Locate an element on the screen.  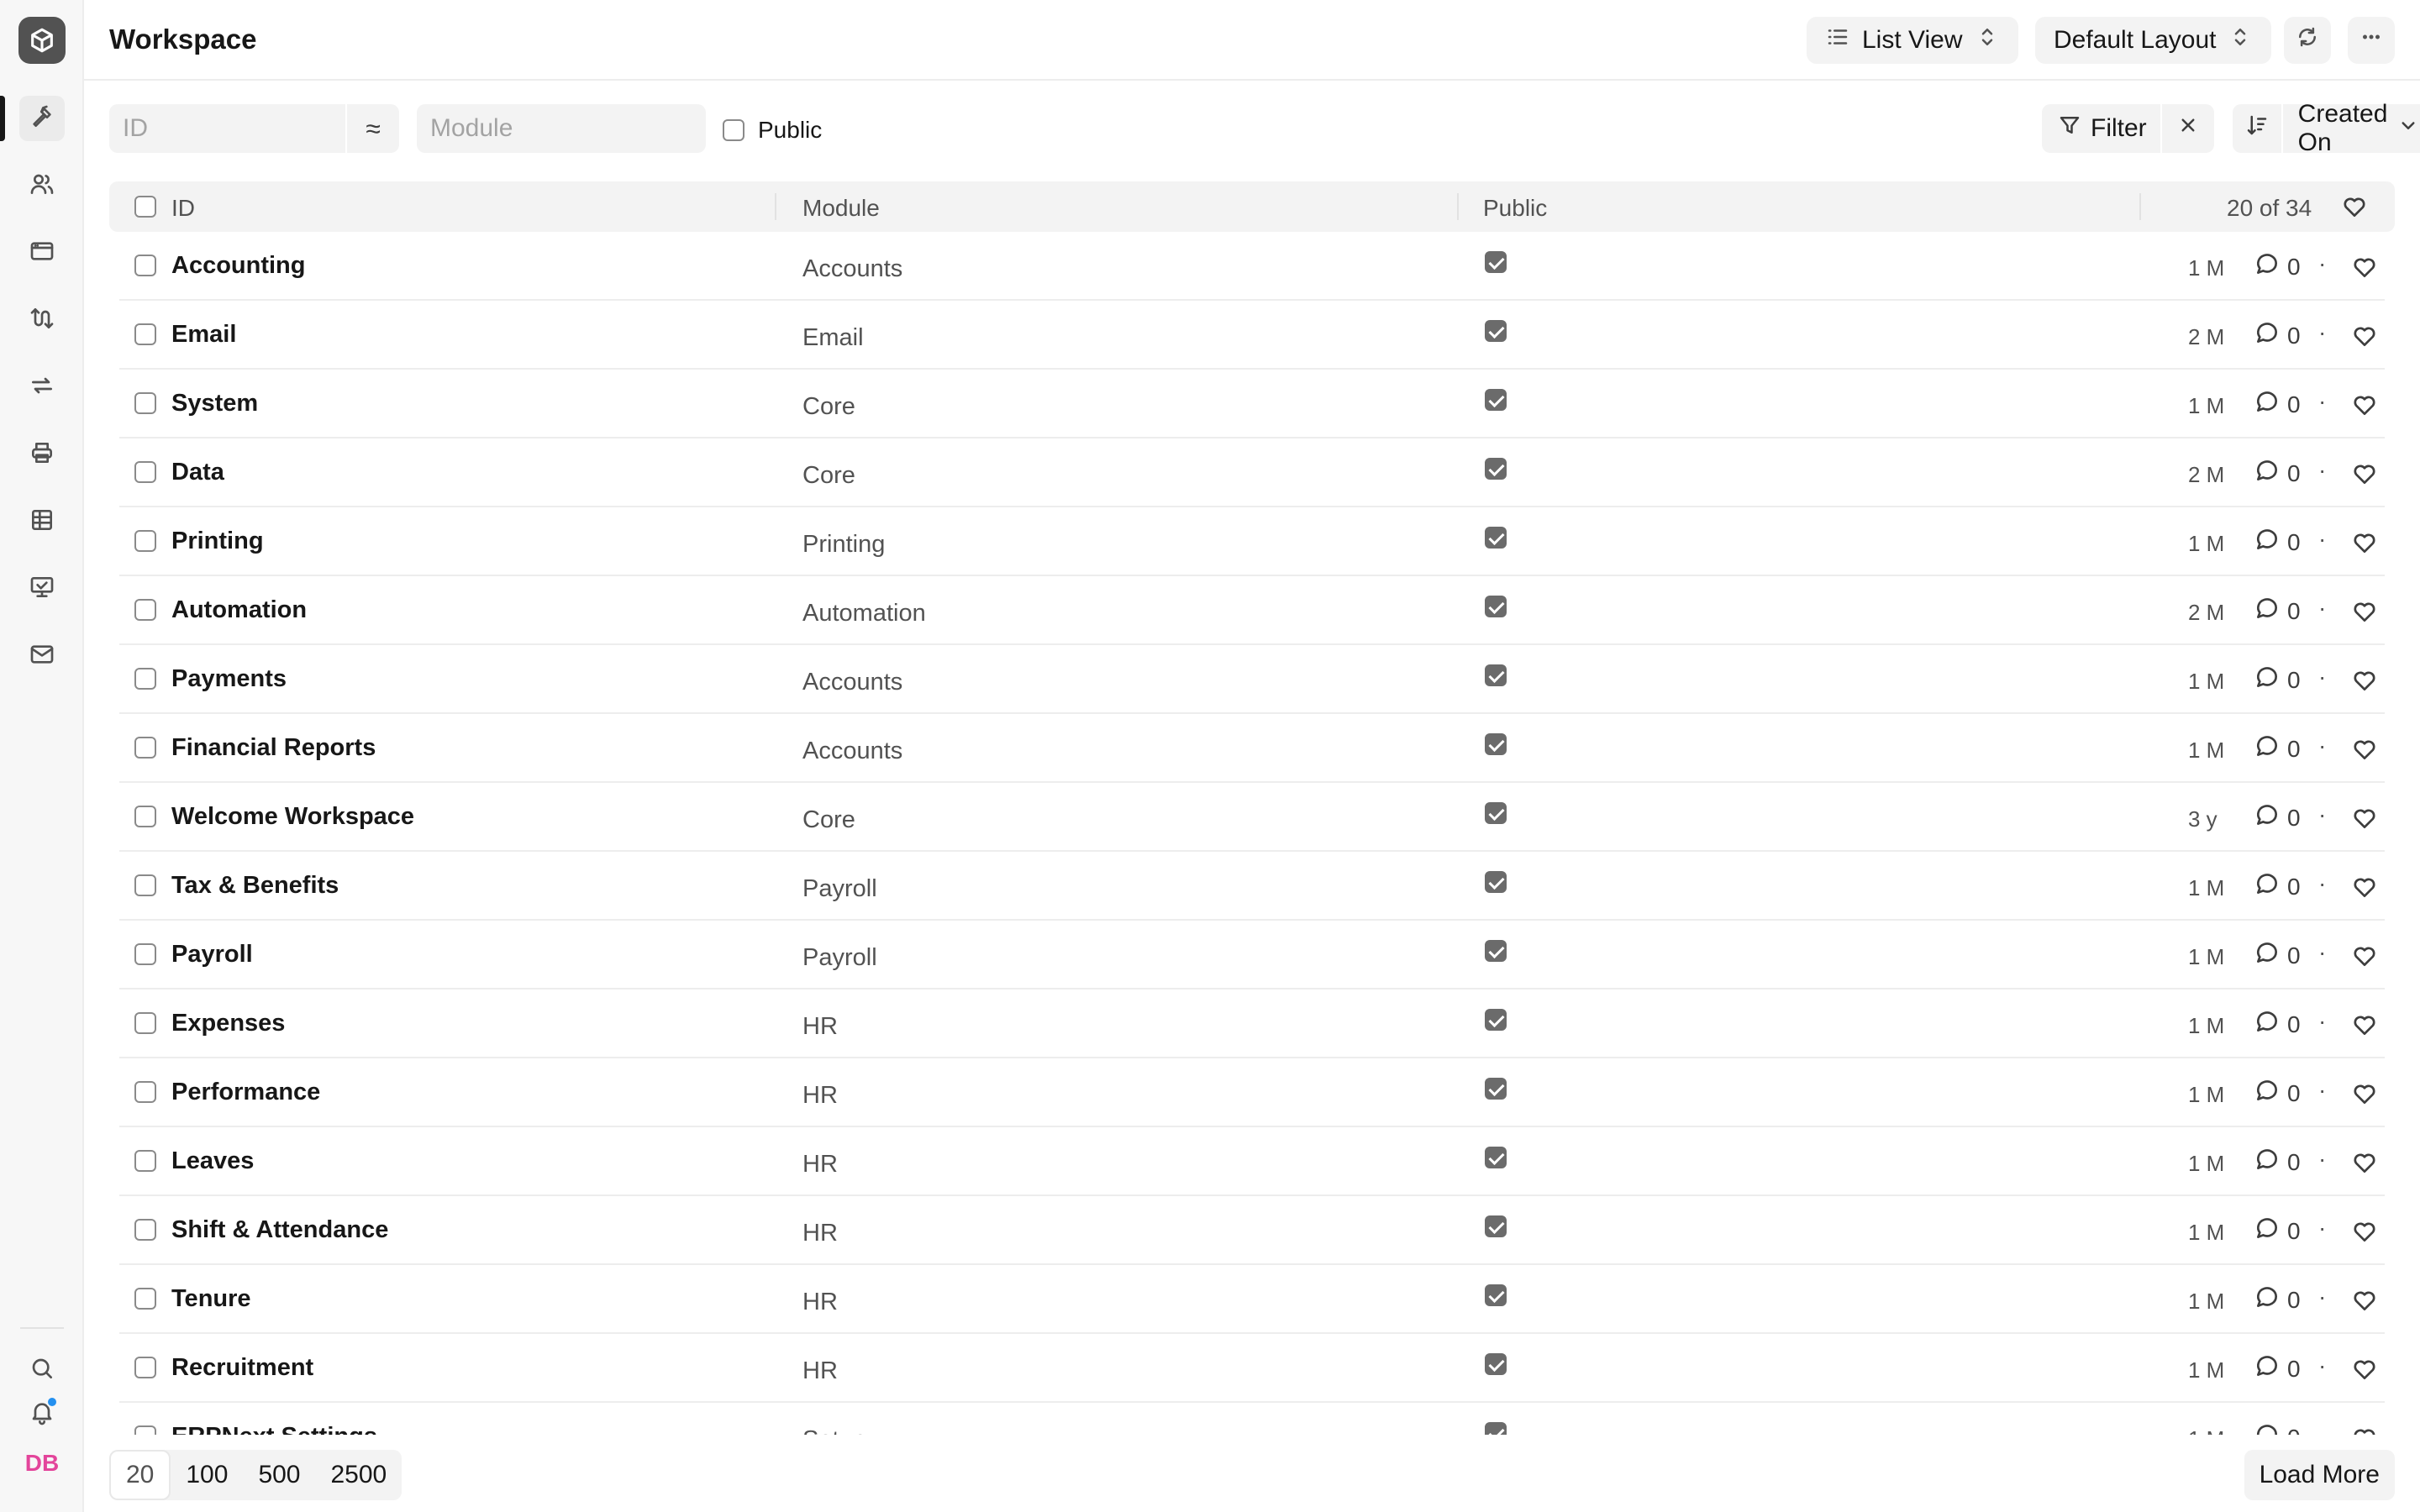
row-id-link: Performance is located at coordinates (246, 1092).